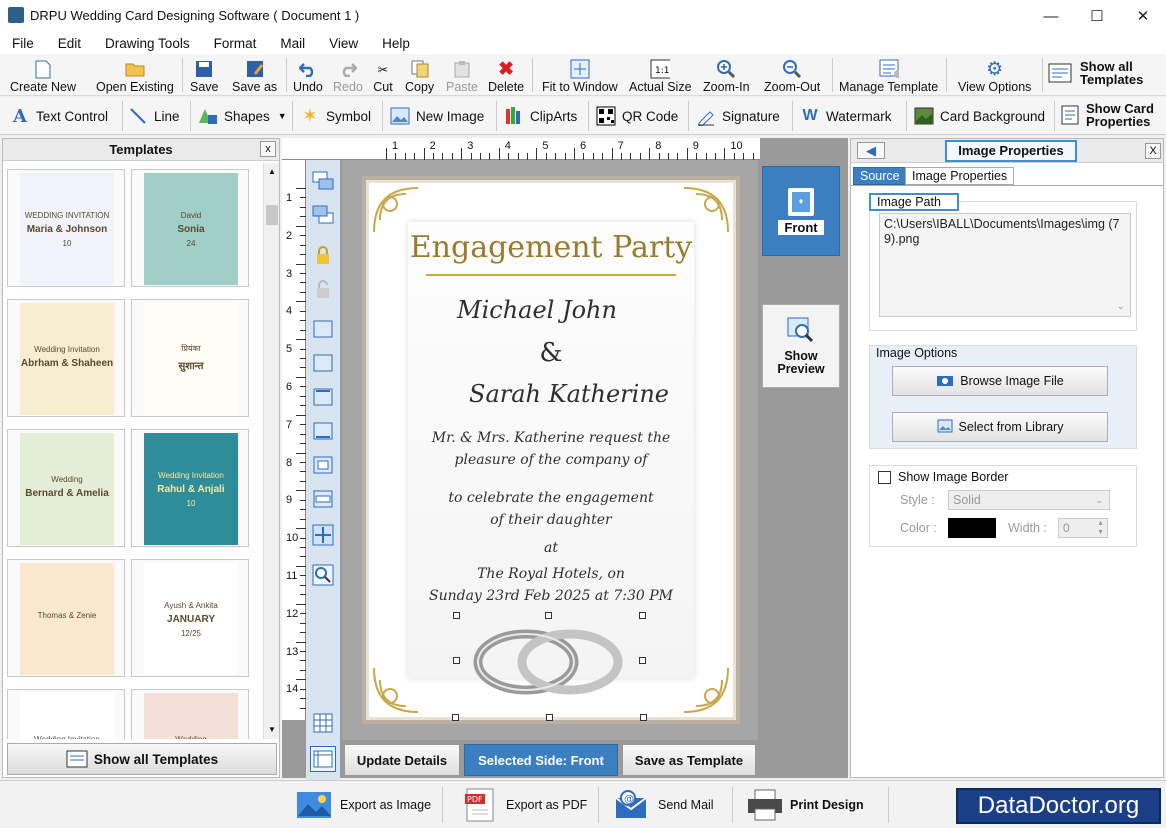  What do you see at coordinates (254, 75) in the screenshot?
I see `save-as-button: Save as` at bounding box center [254, 75].